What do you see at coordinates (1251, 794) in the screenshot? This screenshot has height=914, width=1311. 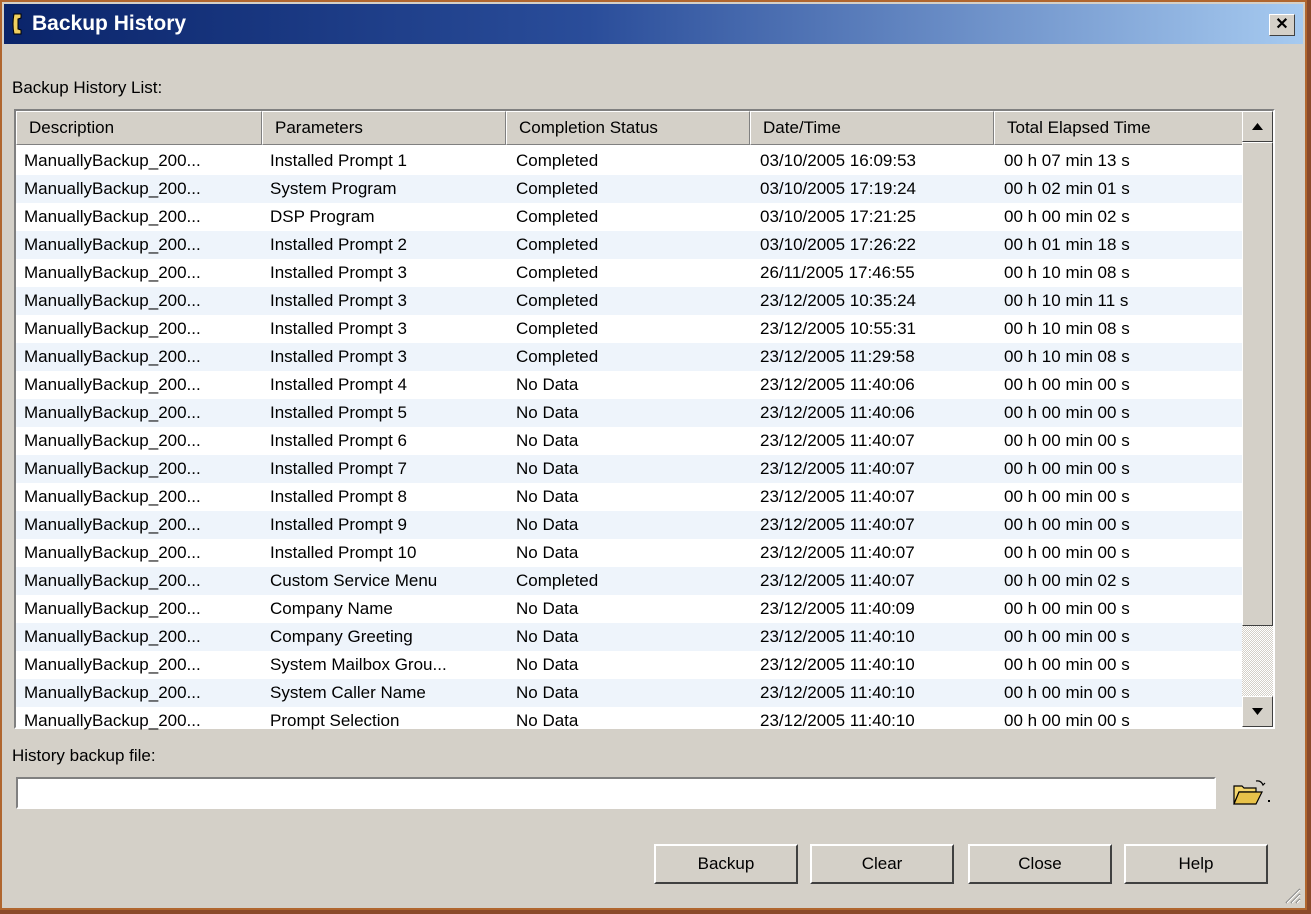 I see `browse-button` at bounding box center [1251, 794].